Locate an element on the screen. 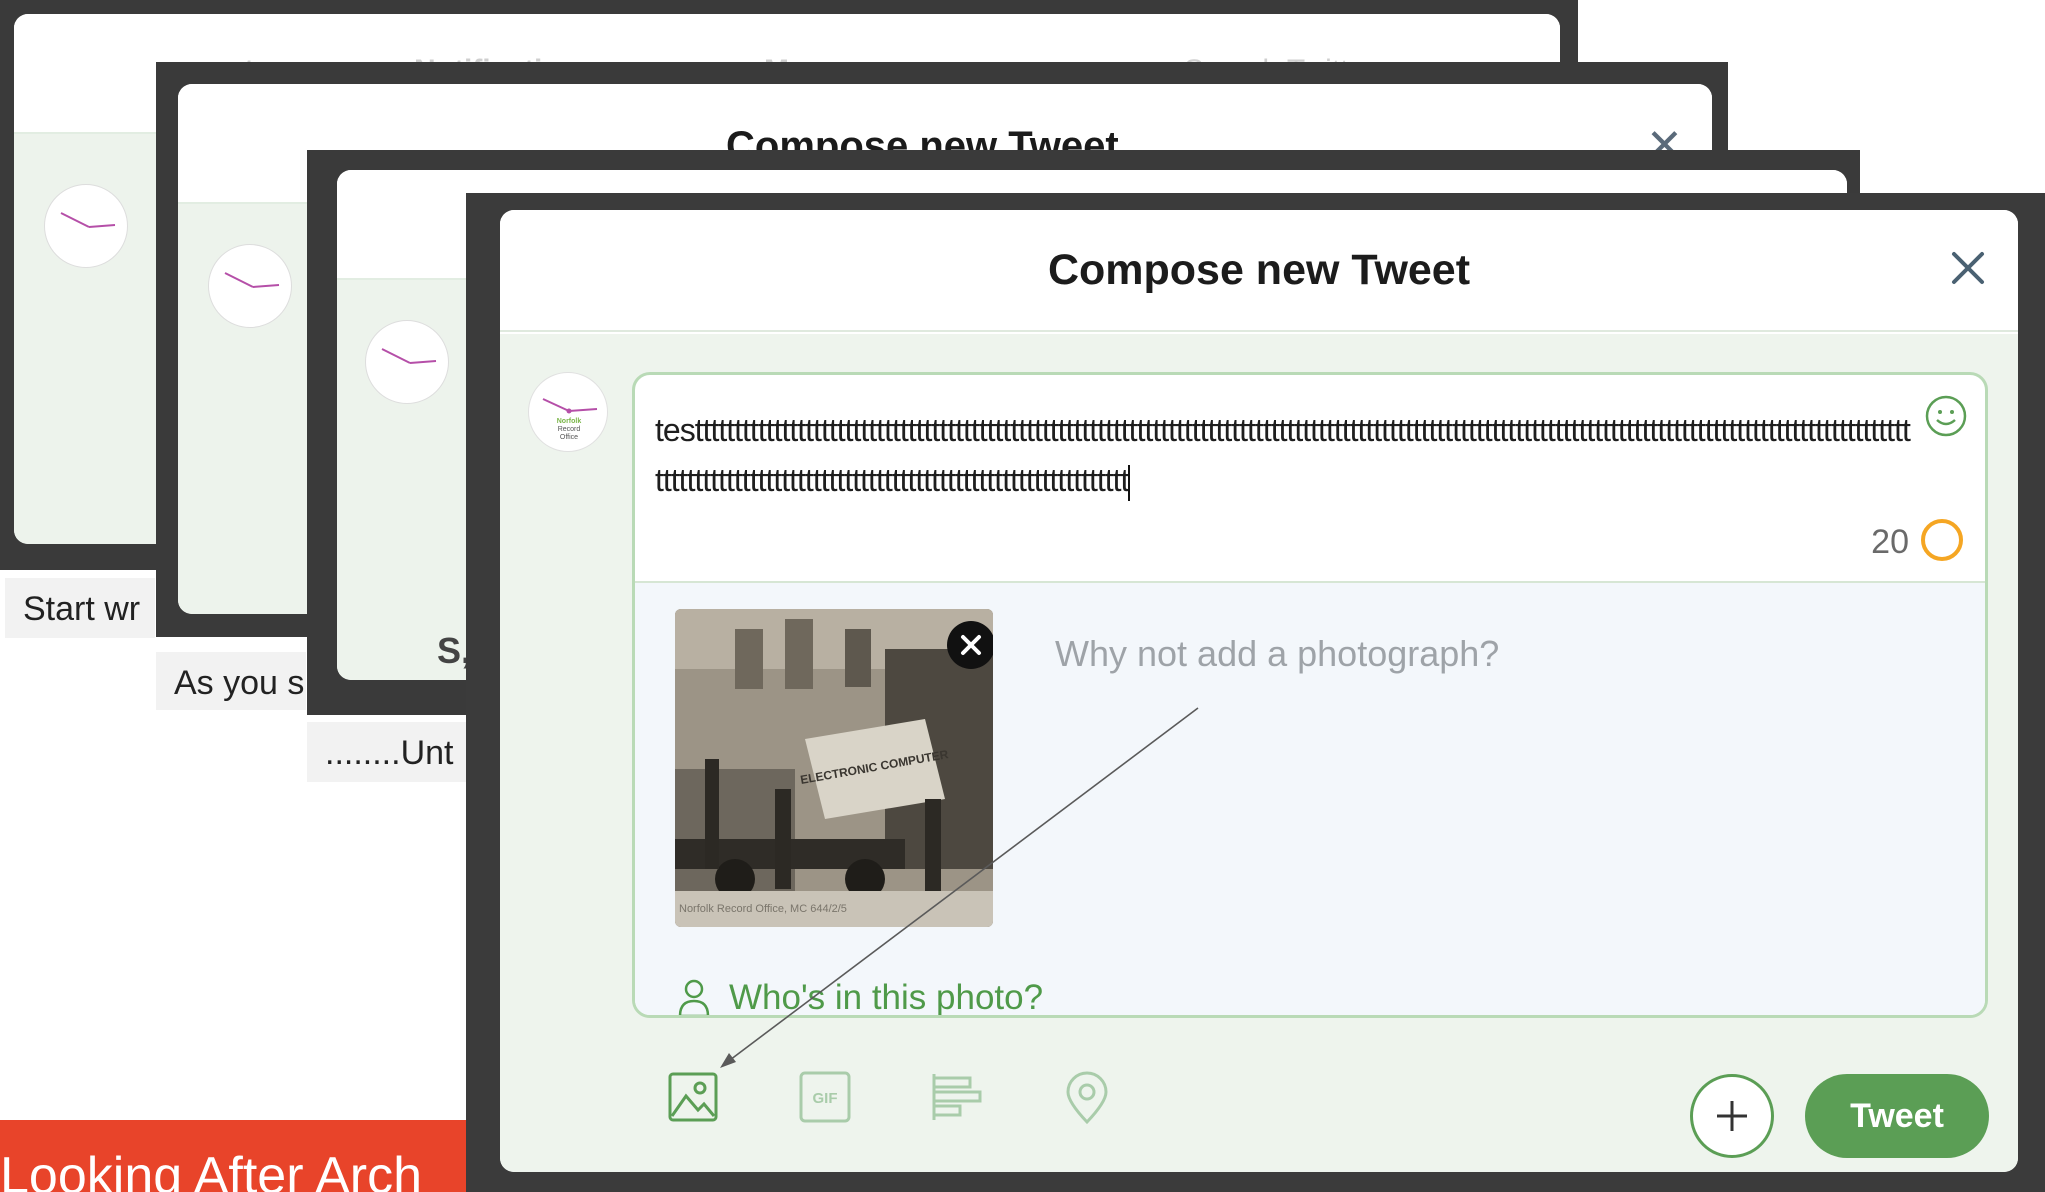  logo-text-line2: Record is located at coordinates (569, 429).